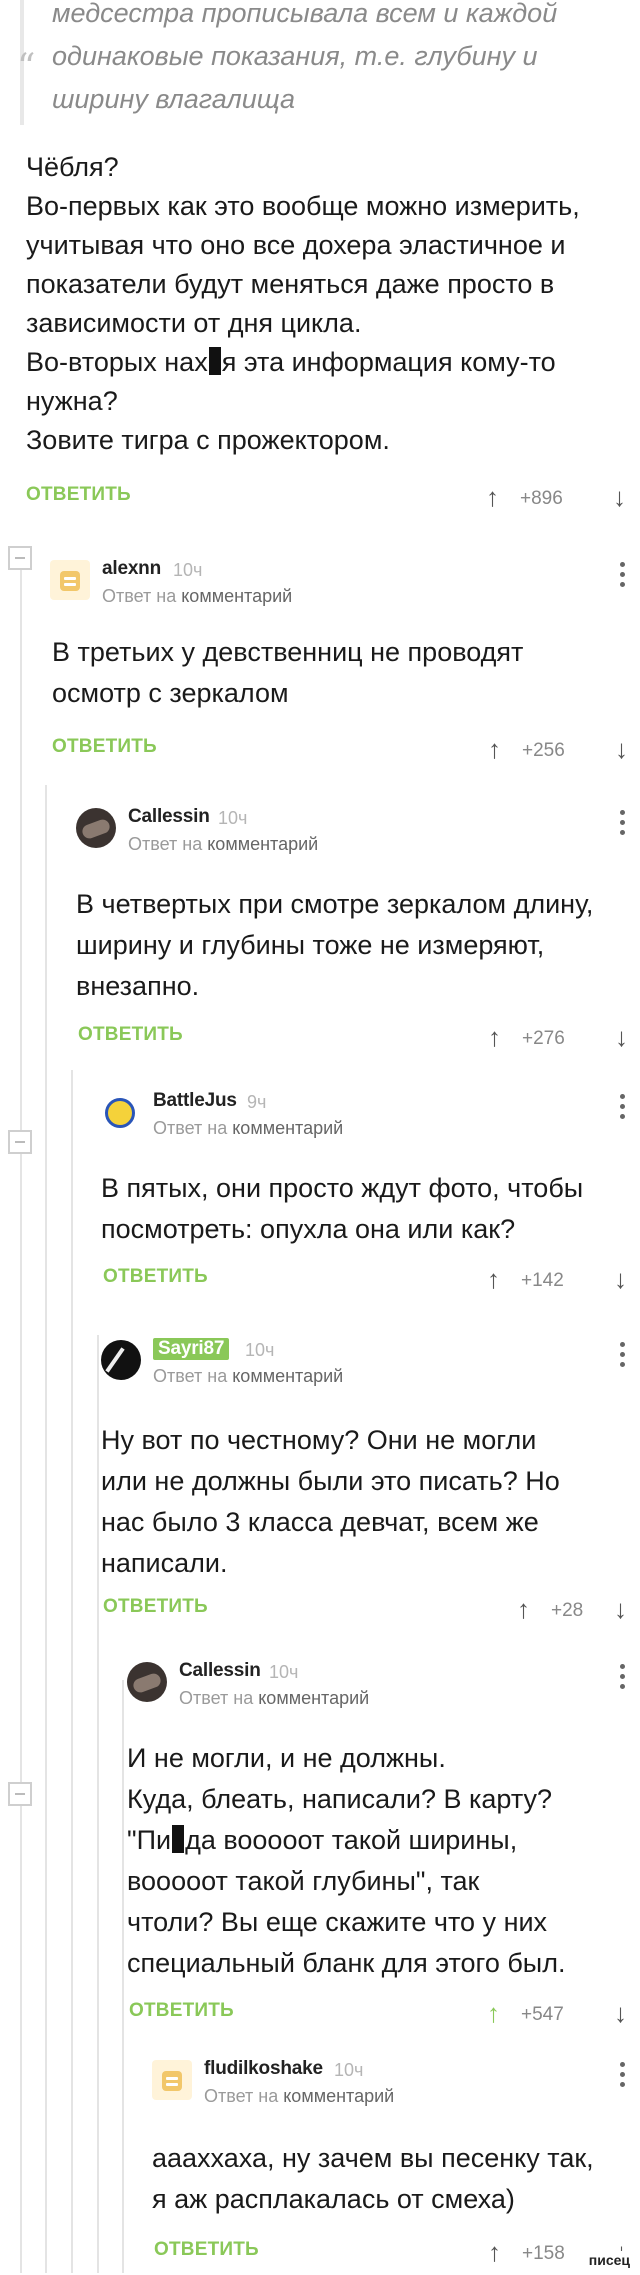  What do you see at coordinates (365, 1612) in the screenshot?
I see `comment-actions: ОТВЕТИТЬ ↑ +28 ↓` at bounding box center [365, 1612].